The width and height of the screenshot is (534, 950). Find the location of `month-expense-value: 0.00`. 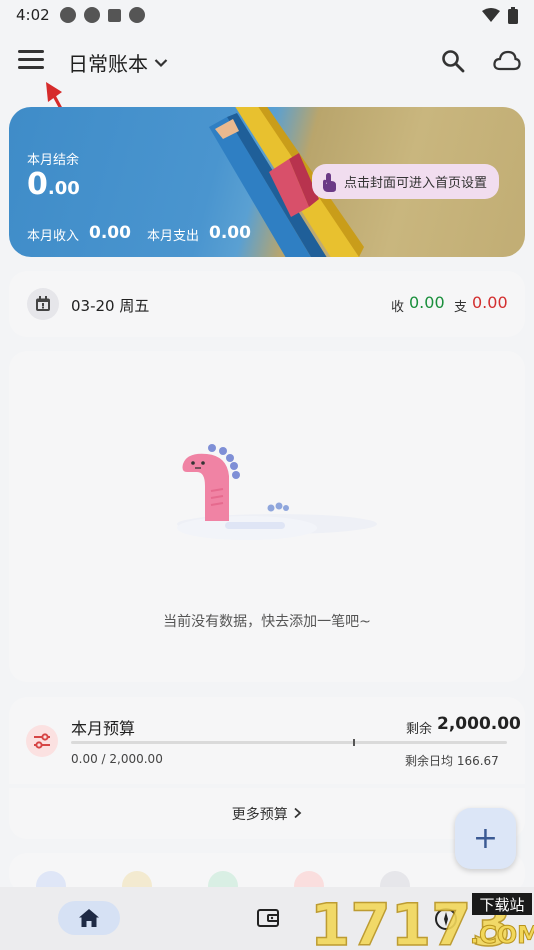

month-expense-value: 0.00 is located at coordinates (230, 233).